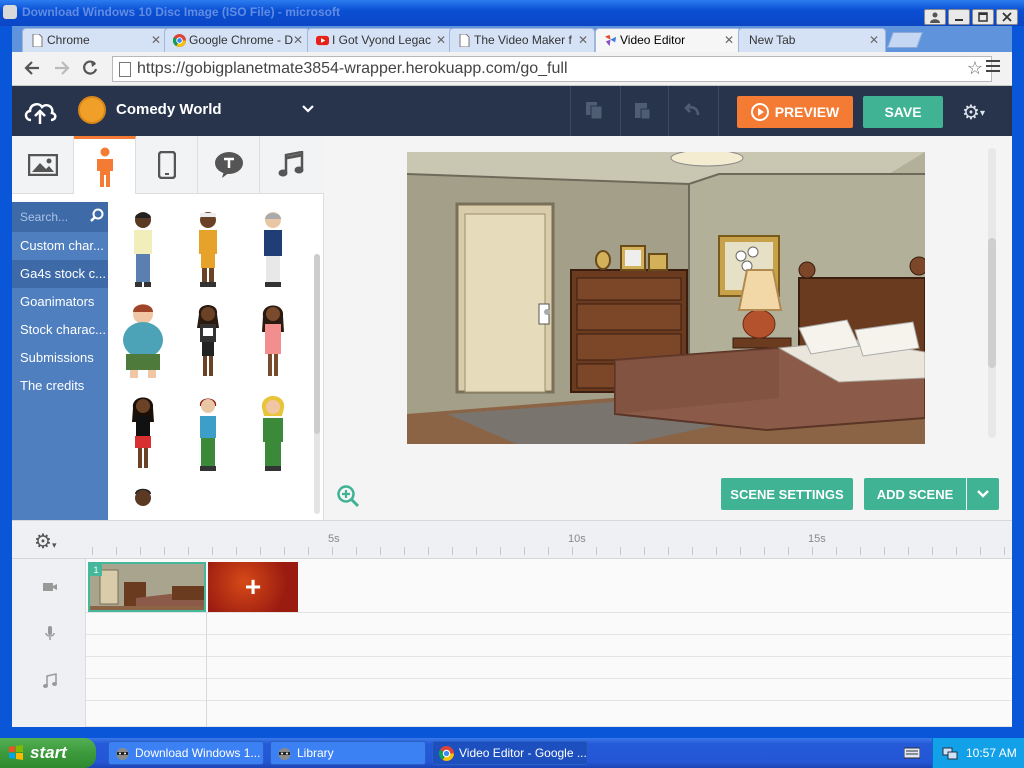 The image size is (1024, 768). Describe the element at coordinates (642, 110) in the screenshot. I see `paste-icon` at that location.